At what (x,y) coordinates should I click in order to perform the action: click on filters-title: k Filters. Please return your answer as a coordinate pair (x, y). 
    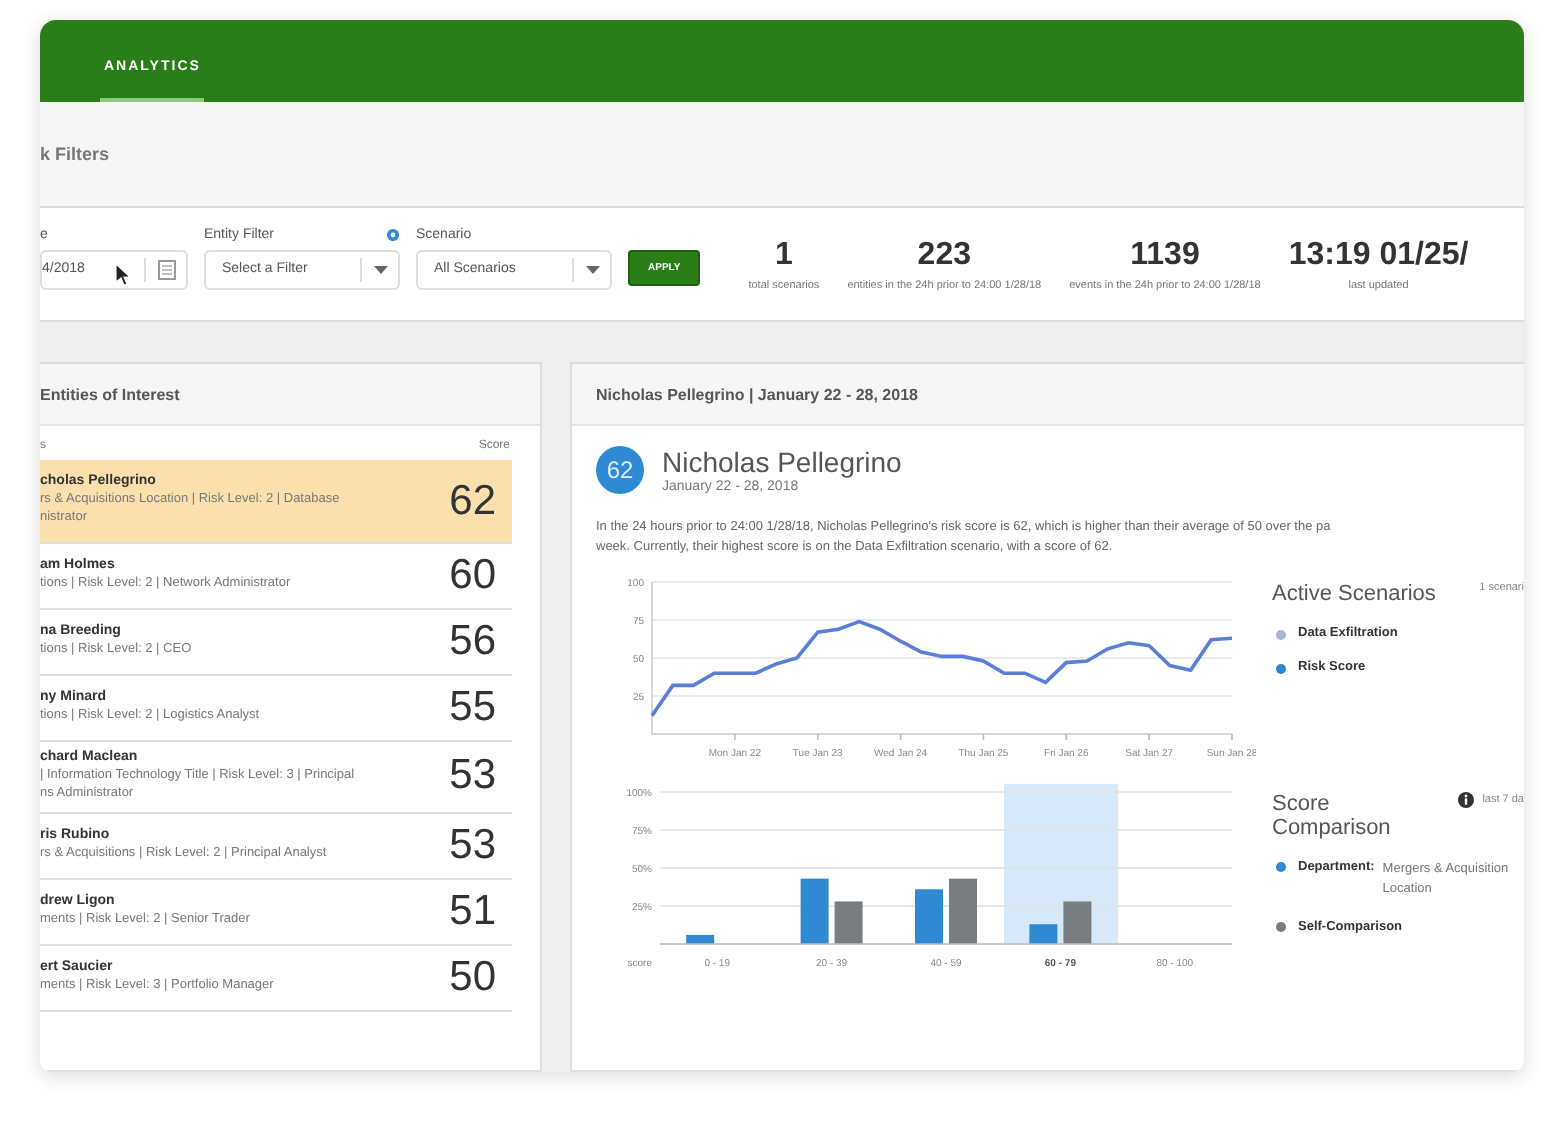
    Looking at the image, I should click on (75, 154).